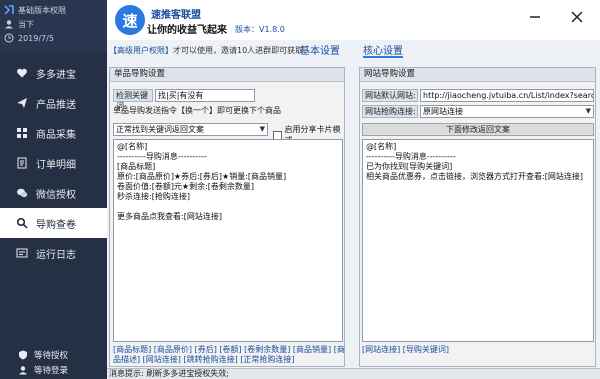 This screenshot has height=379, width=600. What do you see at coordinates (141, 50) in the screenshot?
I see `promo-prefix: 【高级用户权限】` at bounding box center [141, 50].